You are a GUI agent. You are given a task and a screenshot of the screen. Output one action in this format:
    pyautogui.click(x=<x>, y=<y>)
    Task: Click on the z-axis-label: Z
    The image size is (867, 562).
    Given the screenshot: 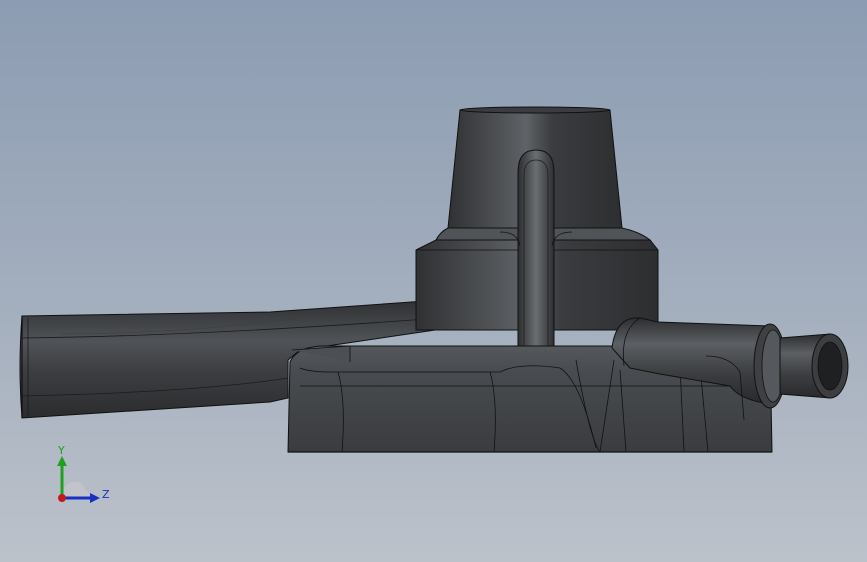 What is the action you would take?
    pyautogui.click(x=106, y=494)
    